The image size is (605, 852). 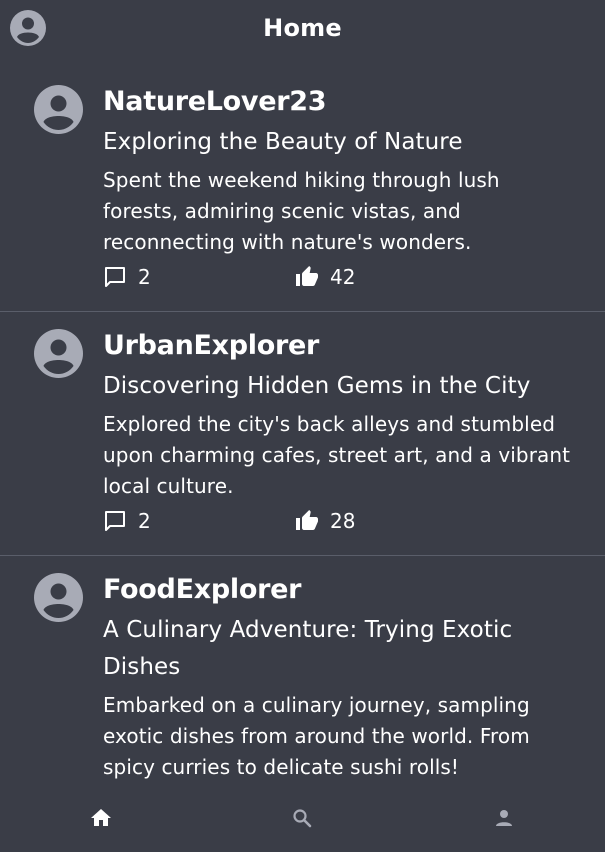 What do you see at coordinates (339, 102) in the screenshot?
I see `post-username: NatureLover23` at bounding box center [339, 102].